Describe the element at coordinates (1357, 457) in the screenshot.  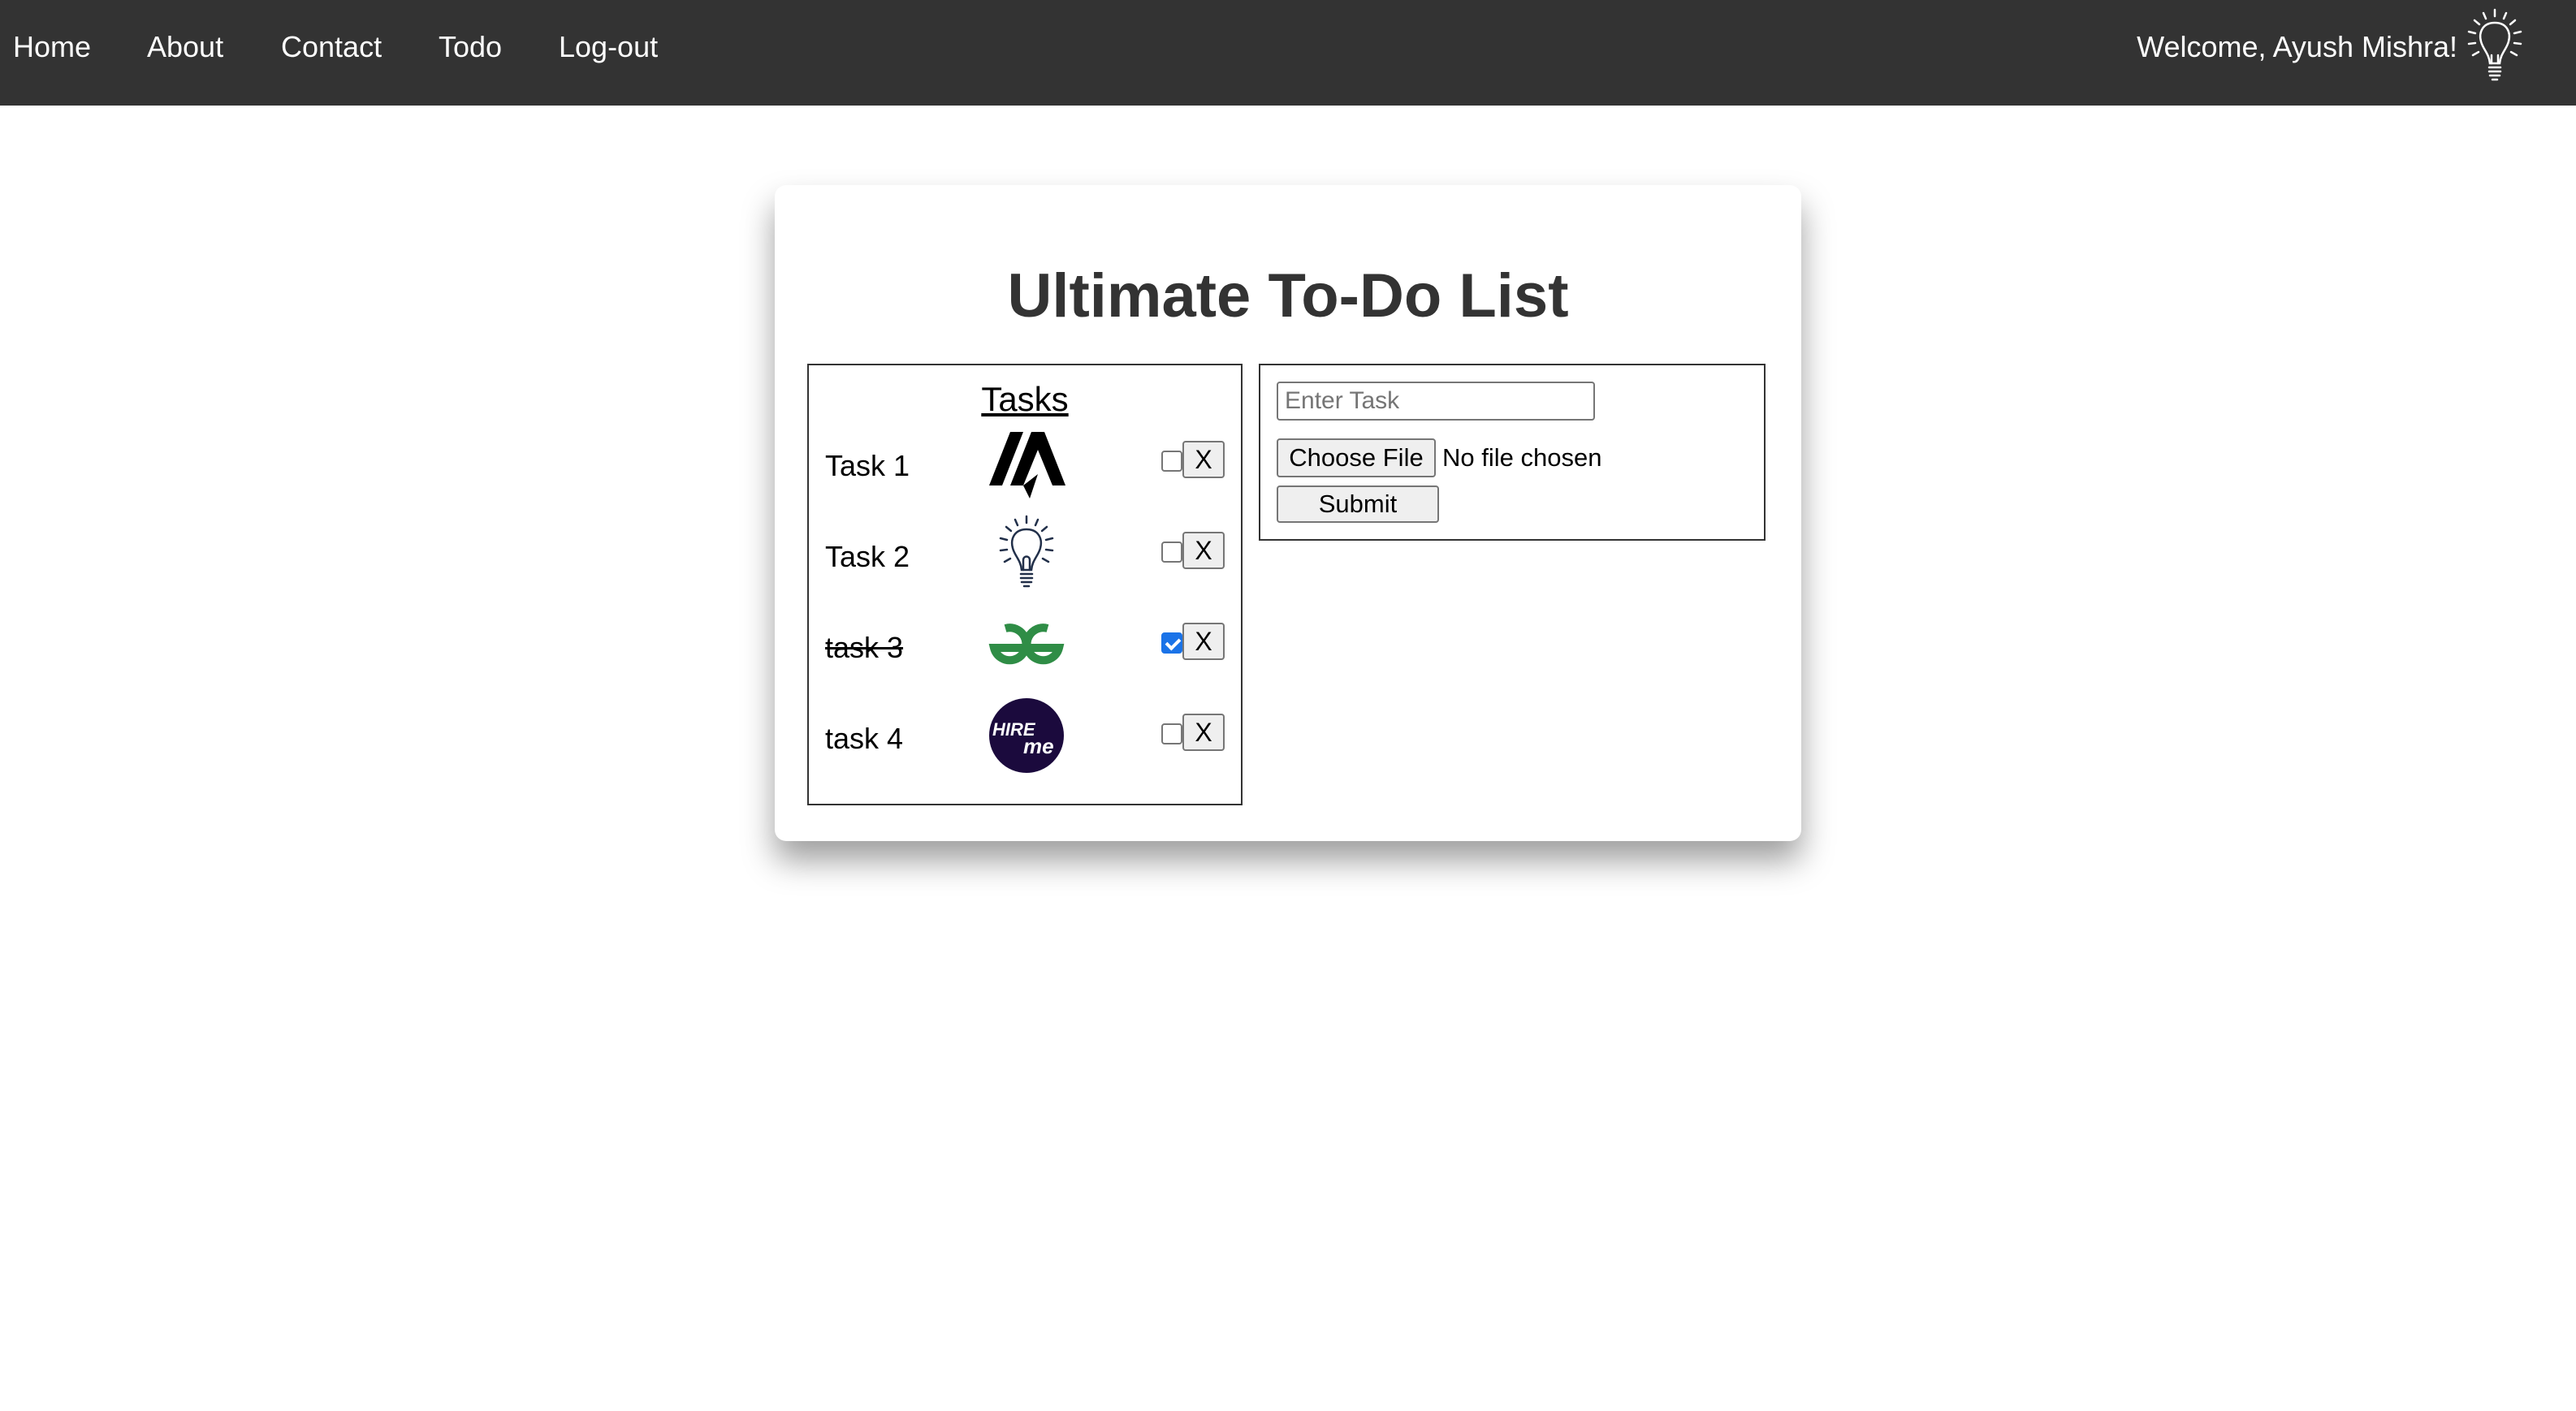
I see `choose-file-button: Choose File` at that location.